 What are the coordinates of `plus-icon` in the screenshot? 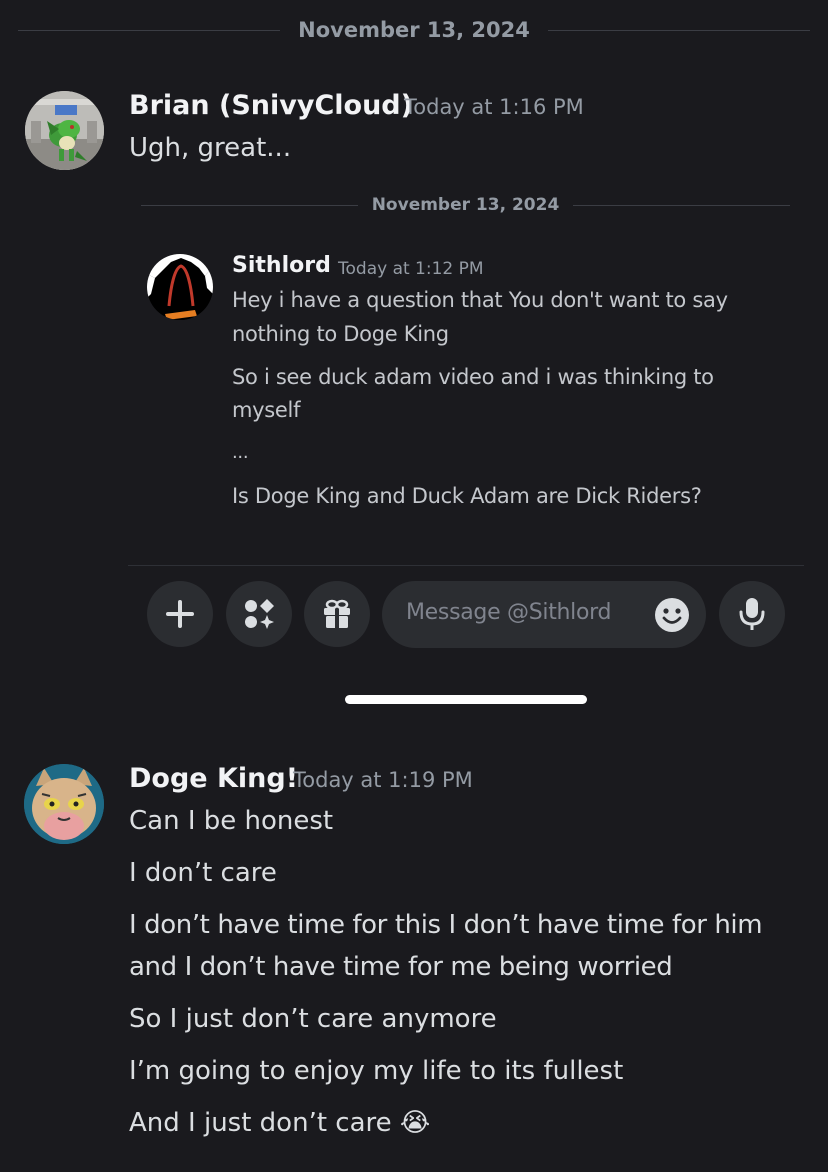 It's located at (180, 614).